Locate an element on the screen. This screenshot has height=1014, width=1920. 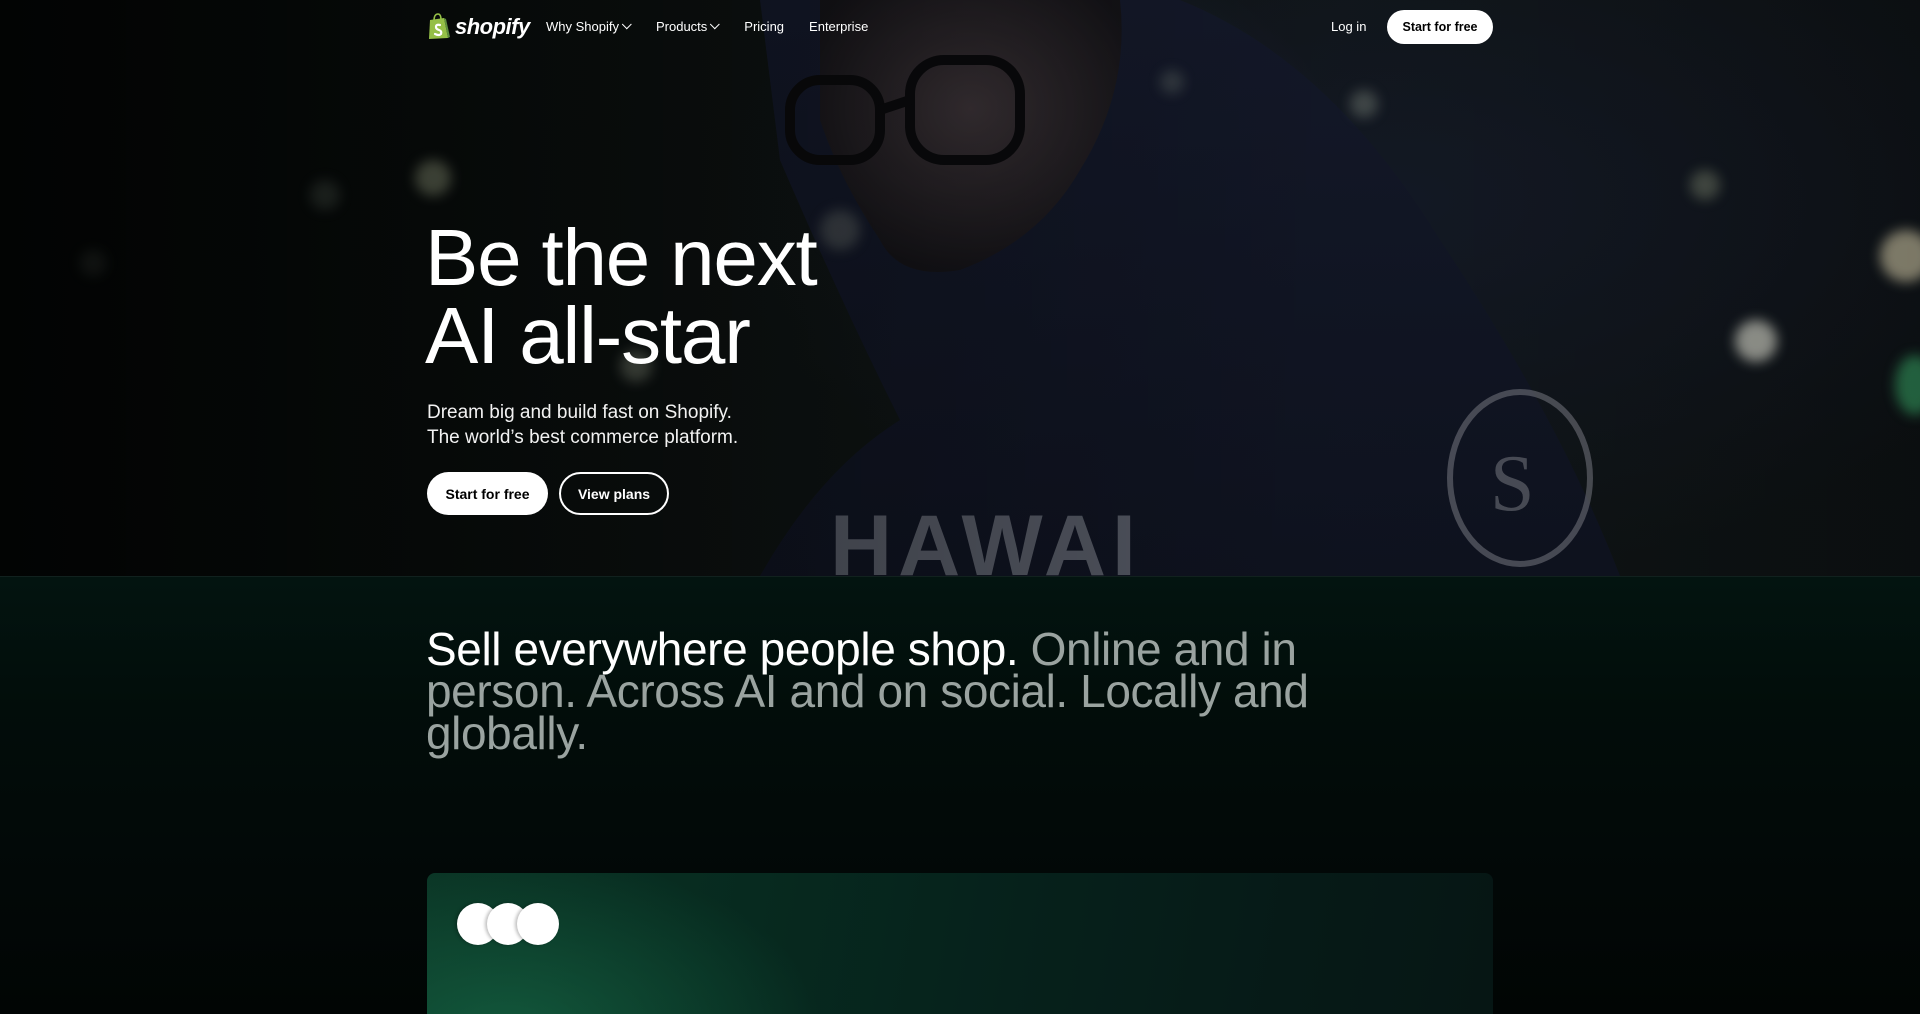
hero-subtitle-line-1: Dream big and build fast on Shopify. is located at coordinates (579, 412).